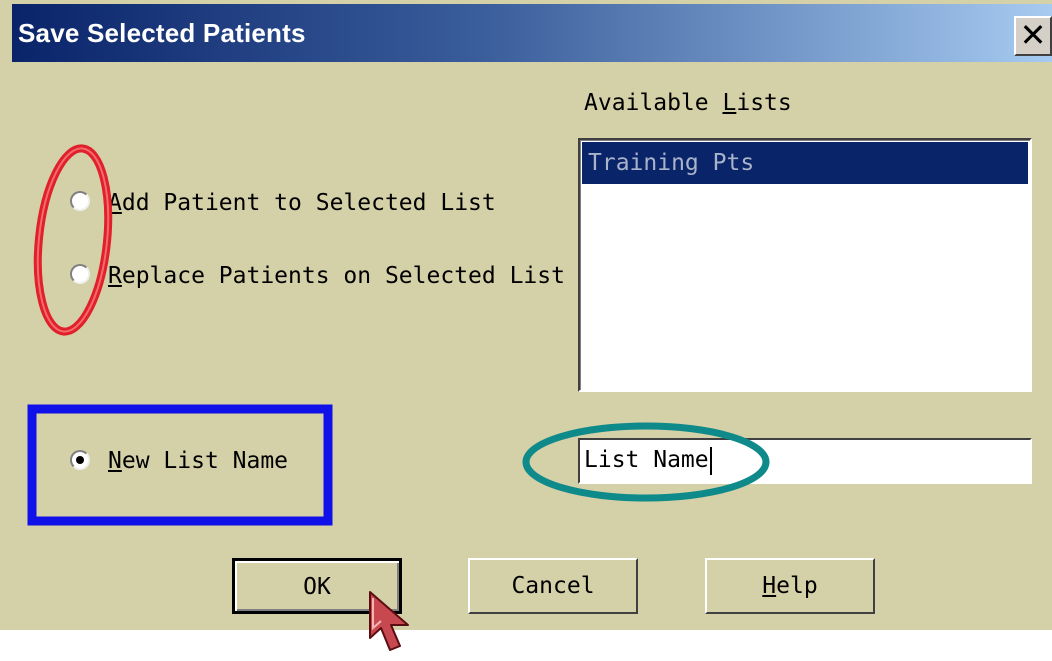 Image resolution: width=1052 pixels, height=661 pixels. I want to click on add-patient-label: Add Patient to Selected List, so click(302, 203).